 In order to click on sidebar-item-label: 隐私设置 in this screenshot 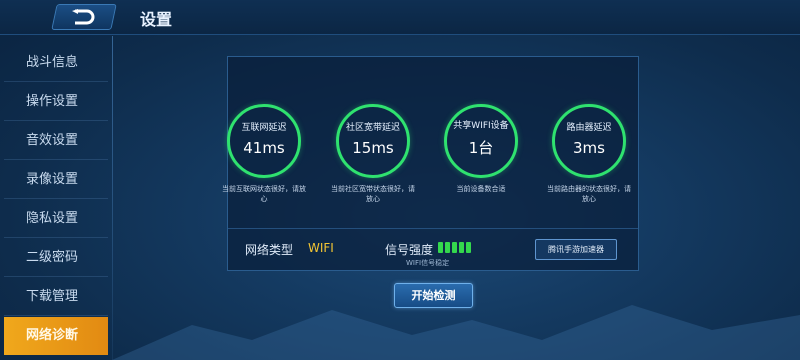, I will do `click(52, 218)`.